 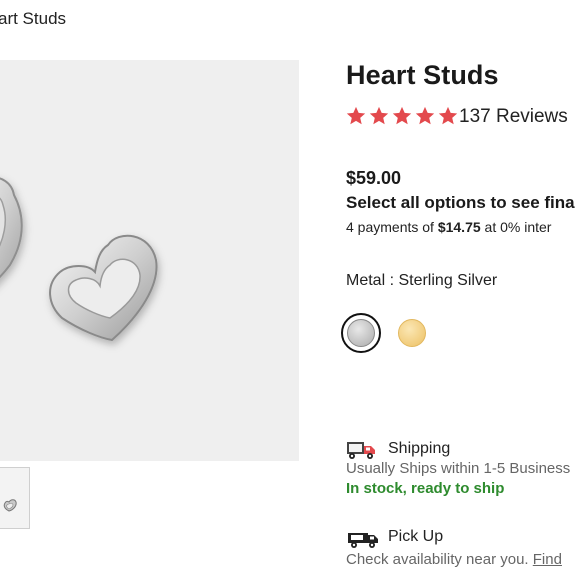 I want to click on price: $59.00, so click(x=374, y=178).